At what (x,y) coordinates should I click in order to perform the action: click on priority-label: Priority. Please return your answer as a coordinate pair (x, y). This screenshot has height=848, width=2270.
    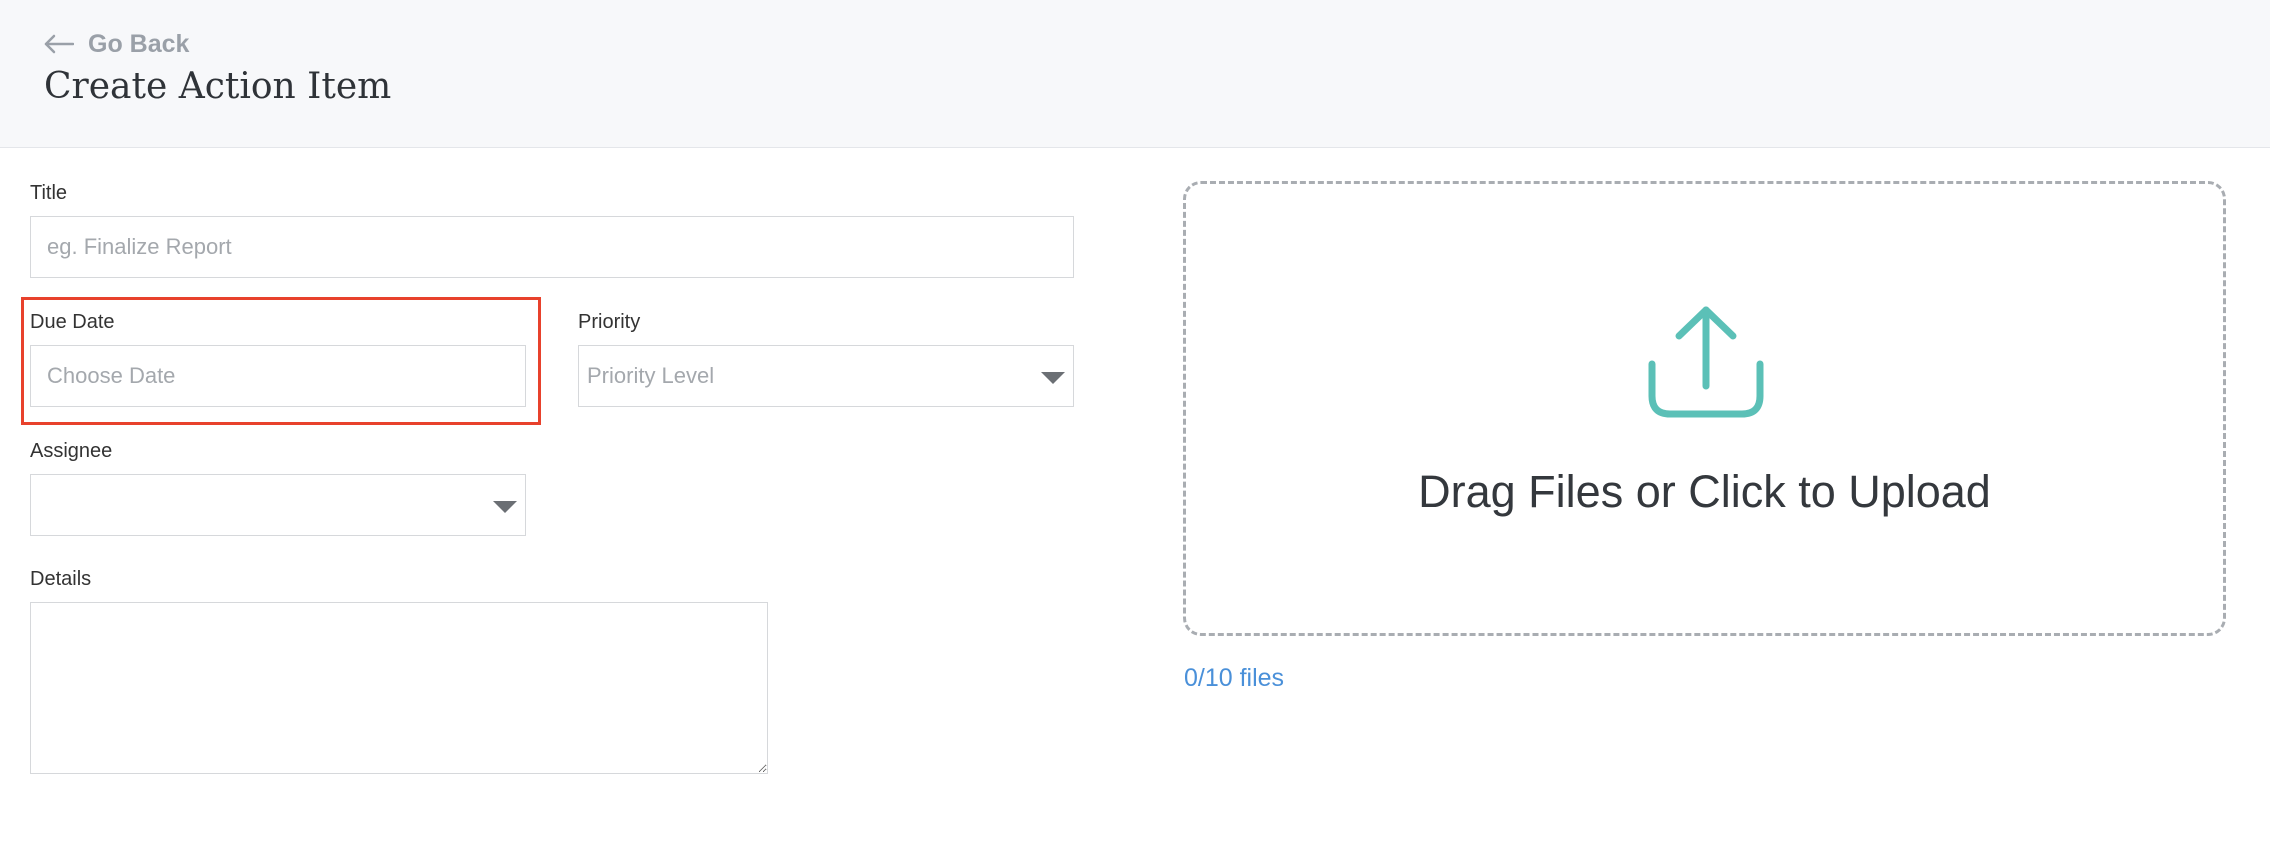
    Looking at the image, I should click on (609, 322).